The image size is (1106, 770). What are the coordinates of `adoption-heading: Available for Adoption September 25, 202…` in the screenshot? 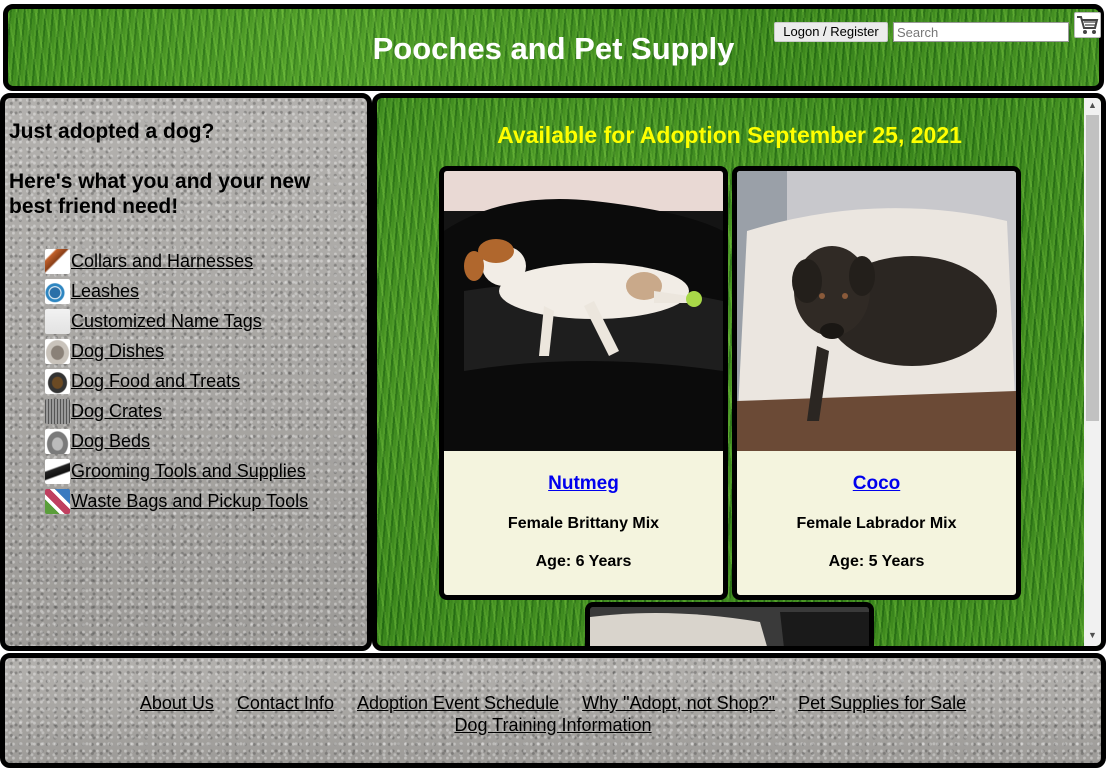 It's located at (729, 135).